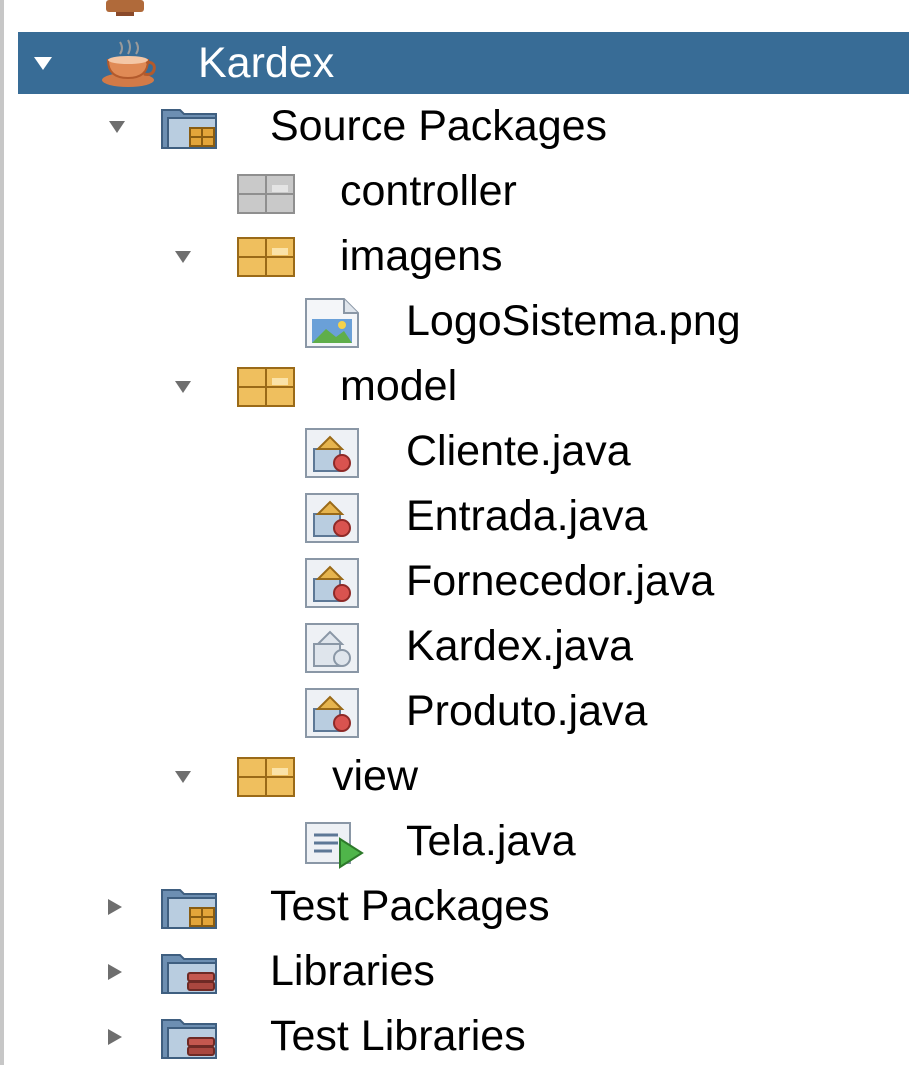  Describe the element at coordinates (491, 841) in the screenshot. I see `tree-label: Tela.java` at that location.